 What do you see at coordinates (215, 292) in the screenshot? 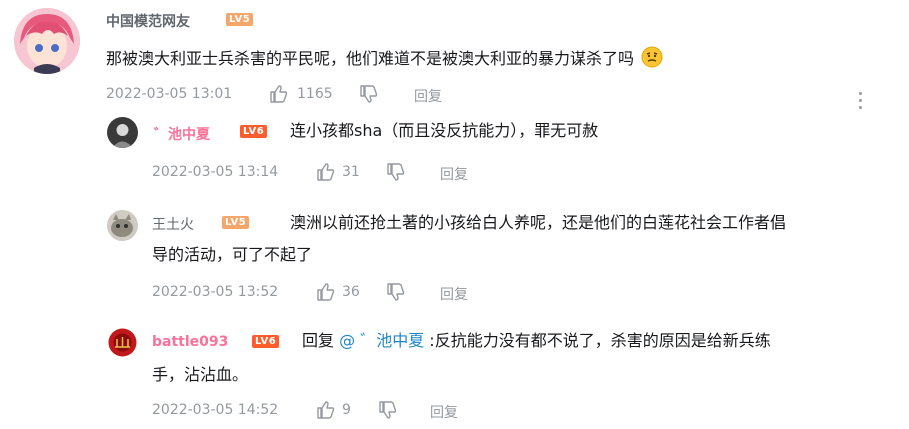
I see `comment-time: 2022-03-05 13:52` at bounding box center [215, 292].